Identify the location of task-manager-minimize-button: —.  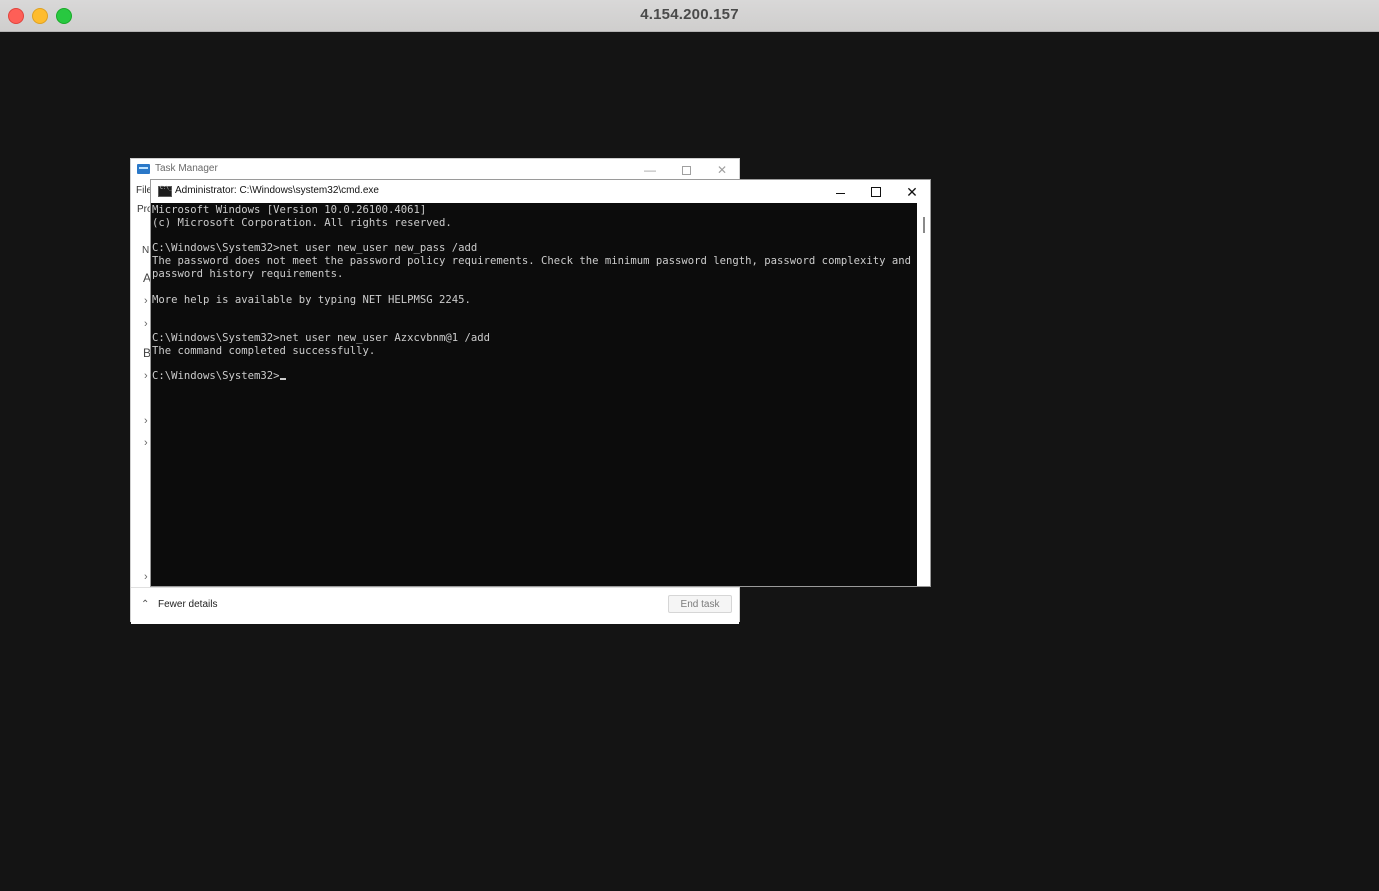
(650, 170).